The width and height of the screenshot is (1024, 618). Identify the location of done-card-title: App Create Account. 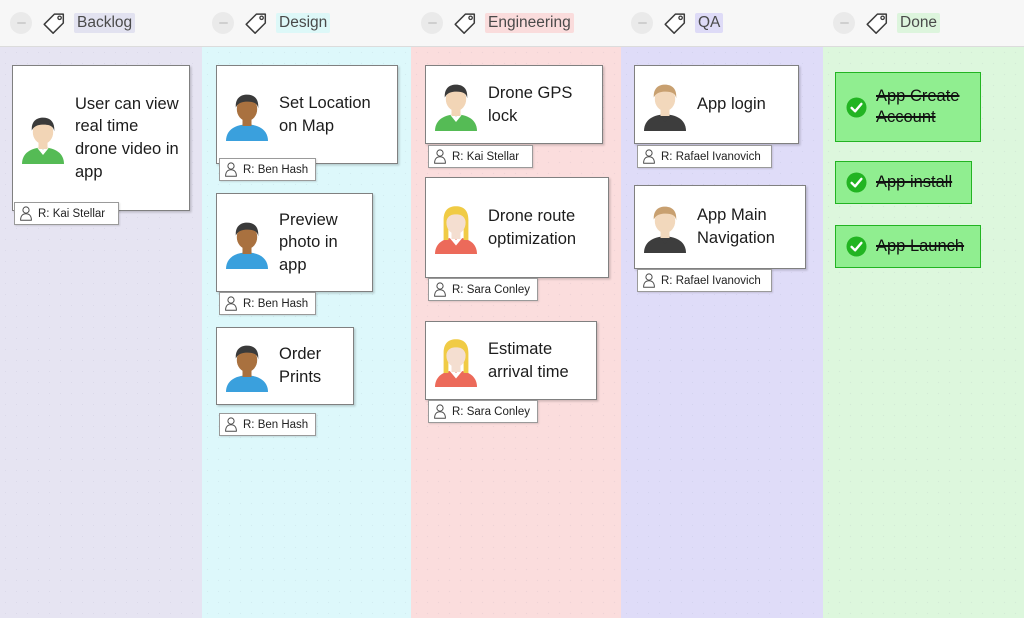
(918, 106).